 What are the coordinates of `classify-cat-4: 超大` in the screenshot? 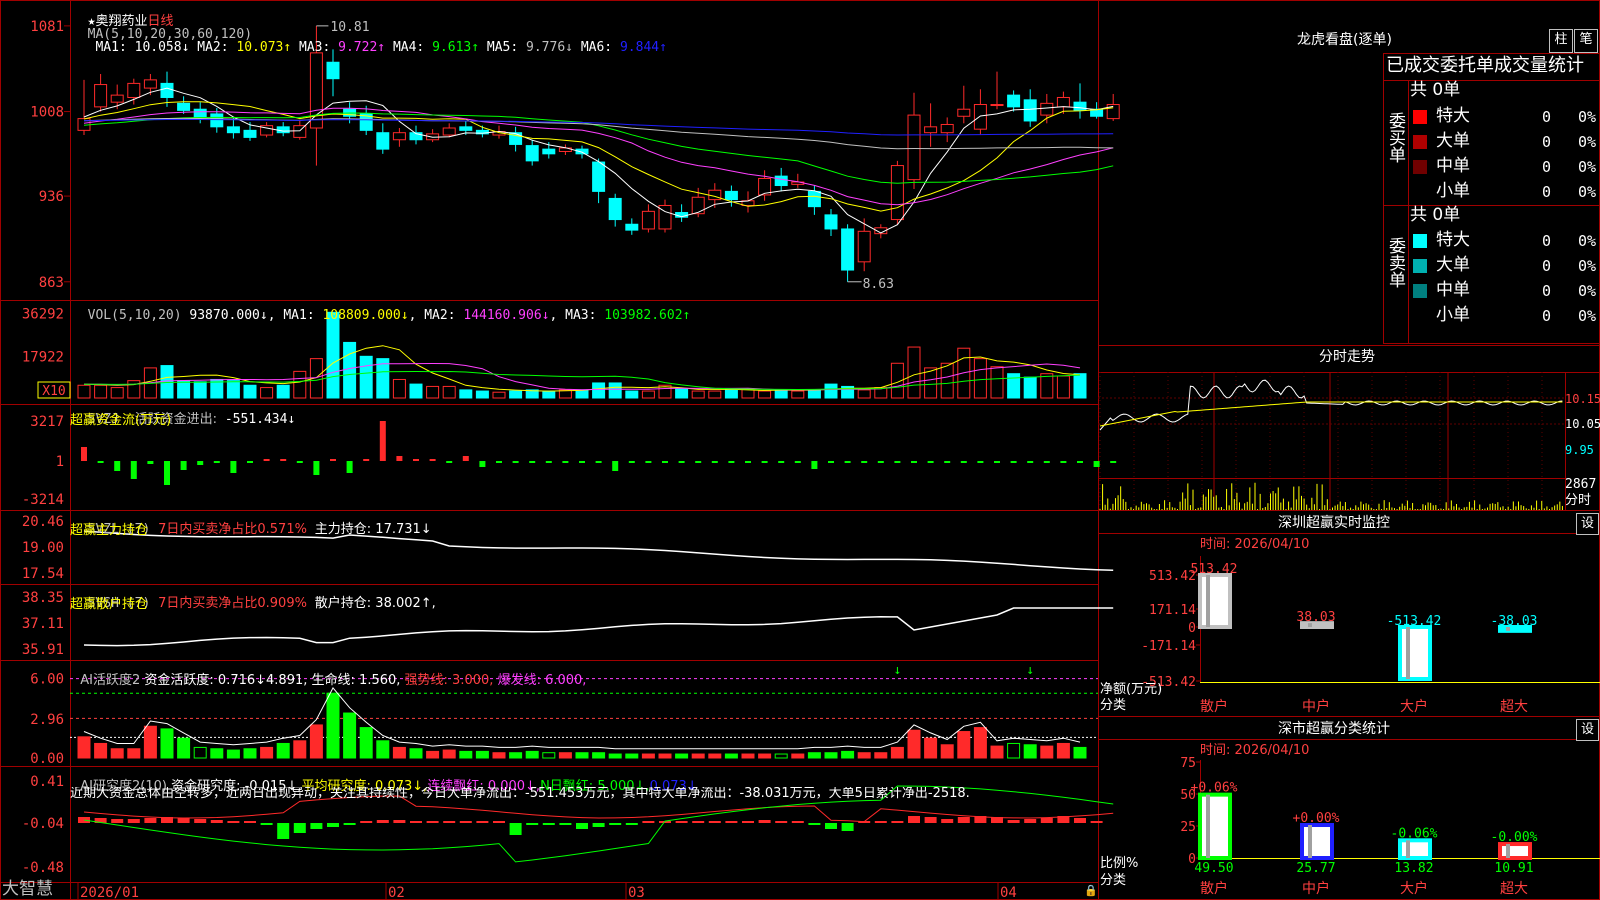 It's located at (1514, 889).